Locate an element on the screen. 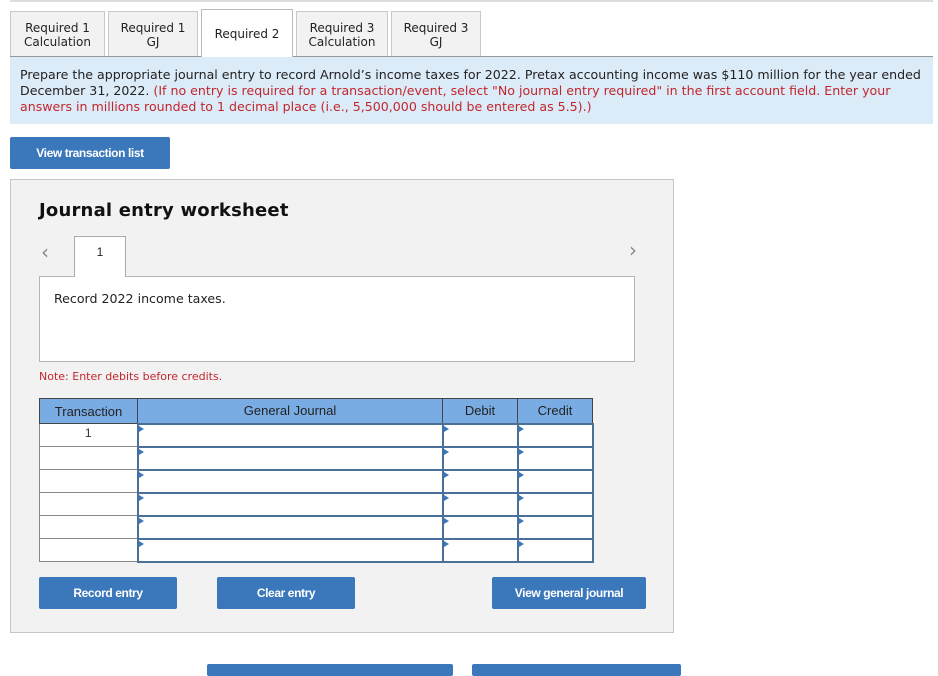 This screenshot has width=938, height=676. top-divider is located at coordinates (471, 1).